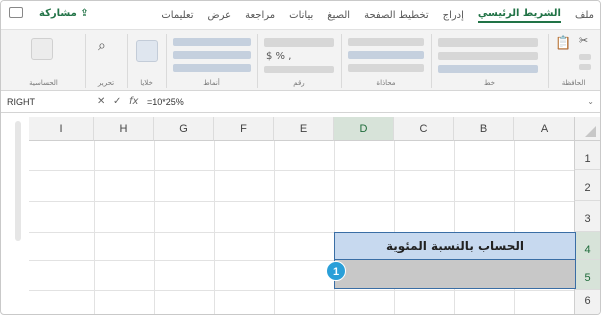 The image size is (601, 315). I want to click on vertical-scrollbar, so click(18, 181).